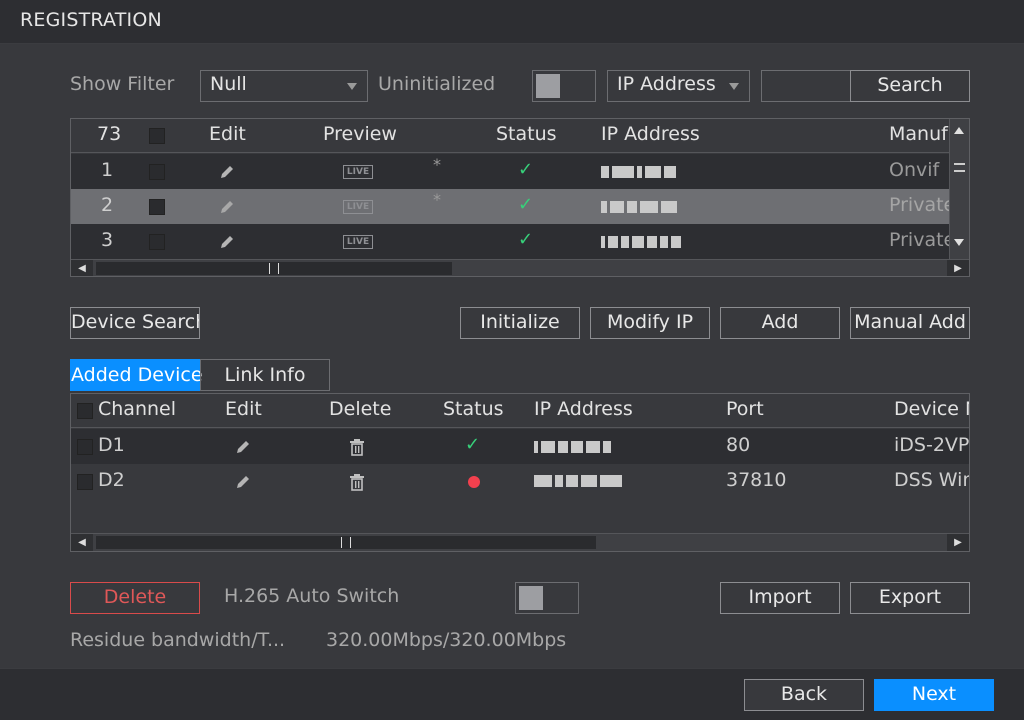  What do you see at coordinates (510, 171) in the screenshot?
I see `table-row: 1 LIVE * ✓ Onvif` at bounding box center [510, 171].